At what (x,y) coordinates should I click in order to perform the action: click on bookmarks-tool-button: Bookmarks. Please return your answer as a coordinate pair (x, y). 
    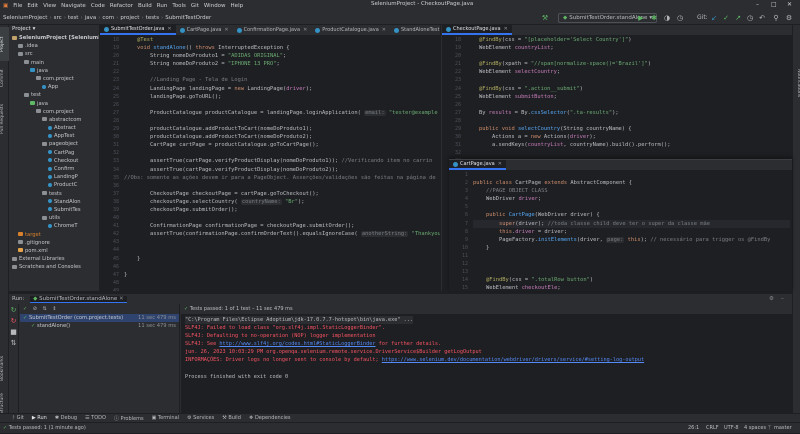
    Looking at the image, I should click on (4, 368).